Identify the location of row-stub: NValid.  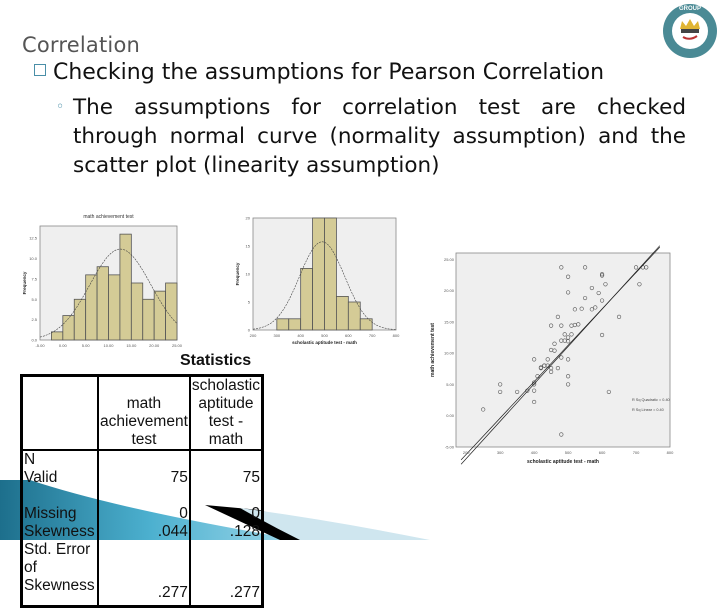
(60, 468).